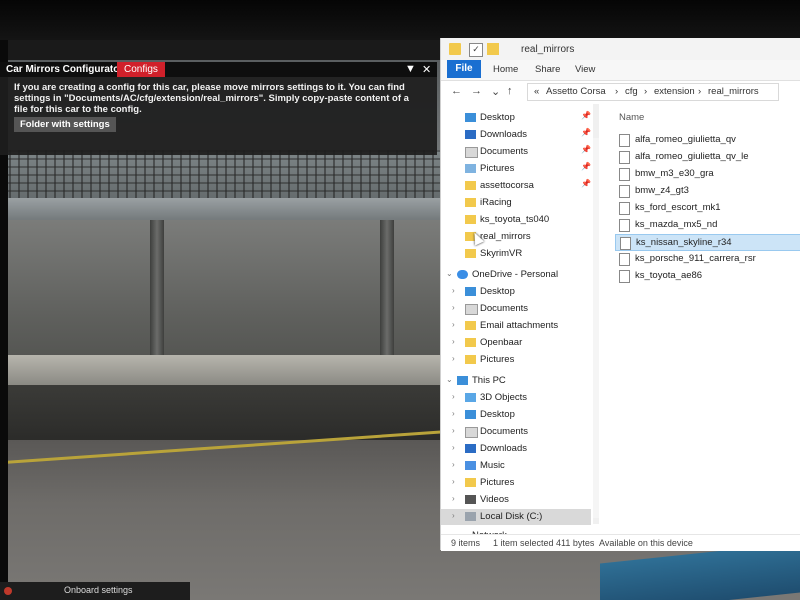 This screenshot has height=600, width=800. Describe the element at coordinates (516, 483) in the screenshot. I see `nav-item-pc-pictures: › Pictures` at that location.